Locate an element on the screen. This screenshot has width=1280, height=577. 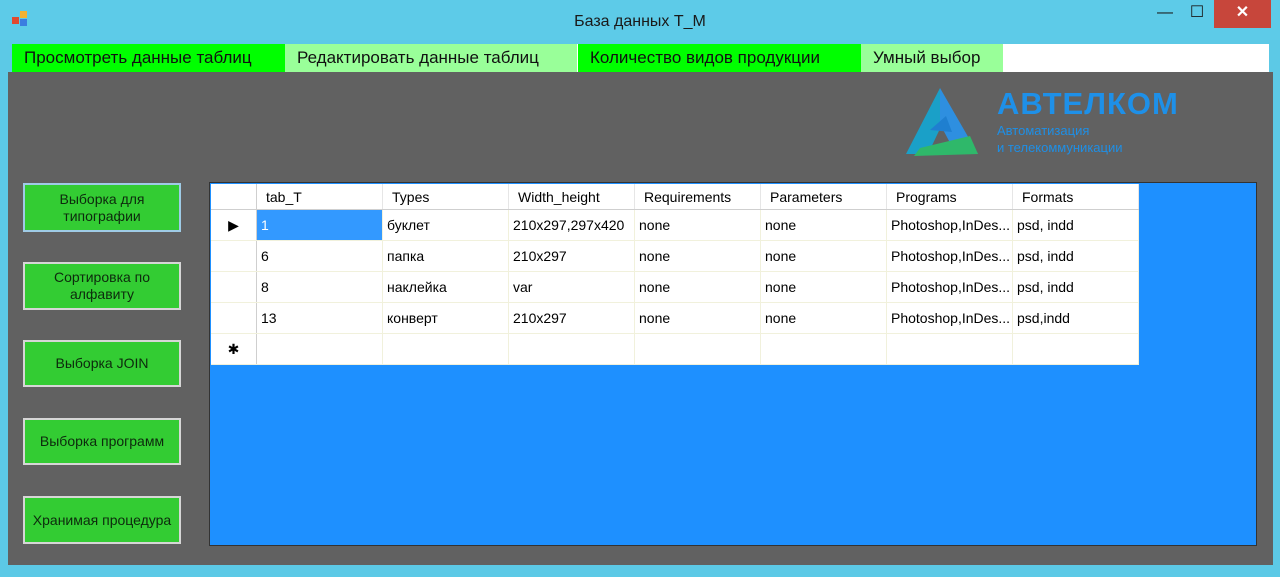
table-cell: var is located at coordinates (571, 287).